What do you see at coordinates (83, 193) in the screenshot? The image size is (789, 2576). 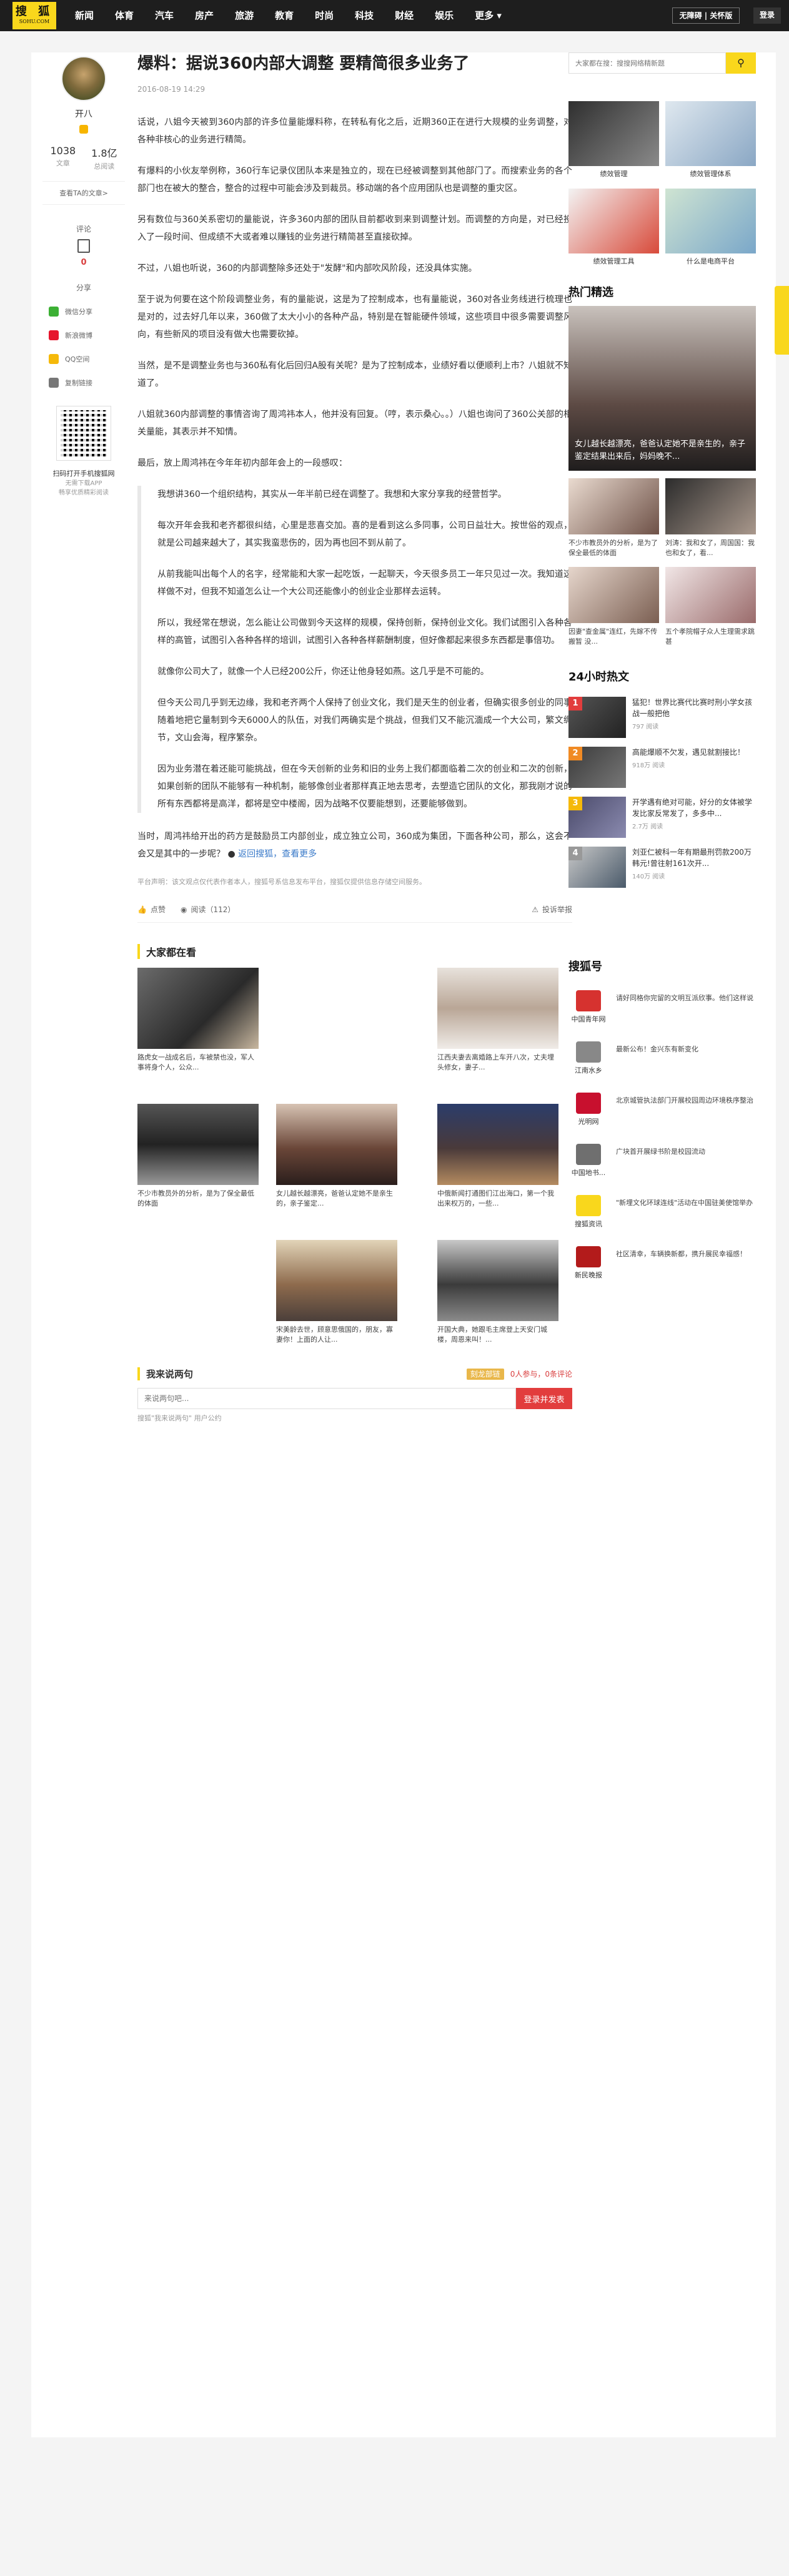 I see `more-articles-link: 查看TA的文章>` at bounding box center [83, 193].